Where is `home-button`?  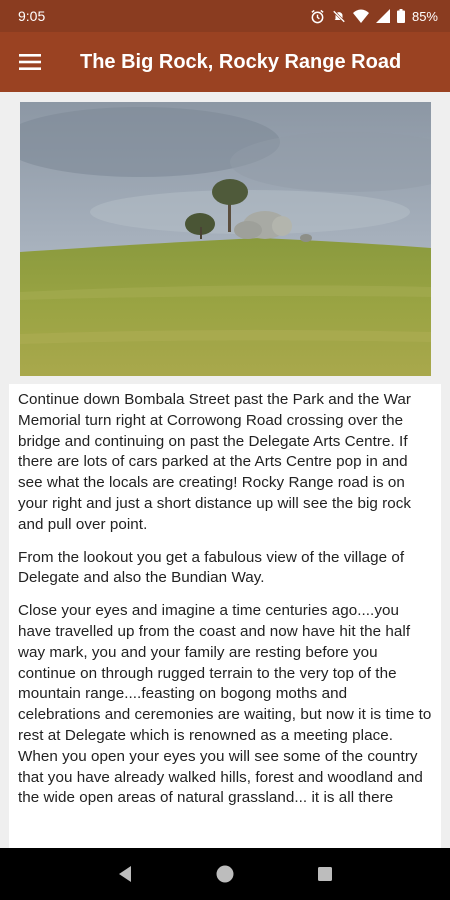
home-button is located at coordinates (225, 874).